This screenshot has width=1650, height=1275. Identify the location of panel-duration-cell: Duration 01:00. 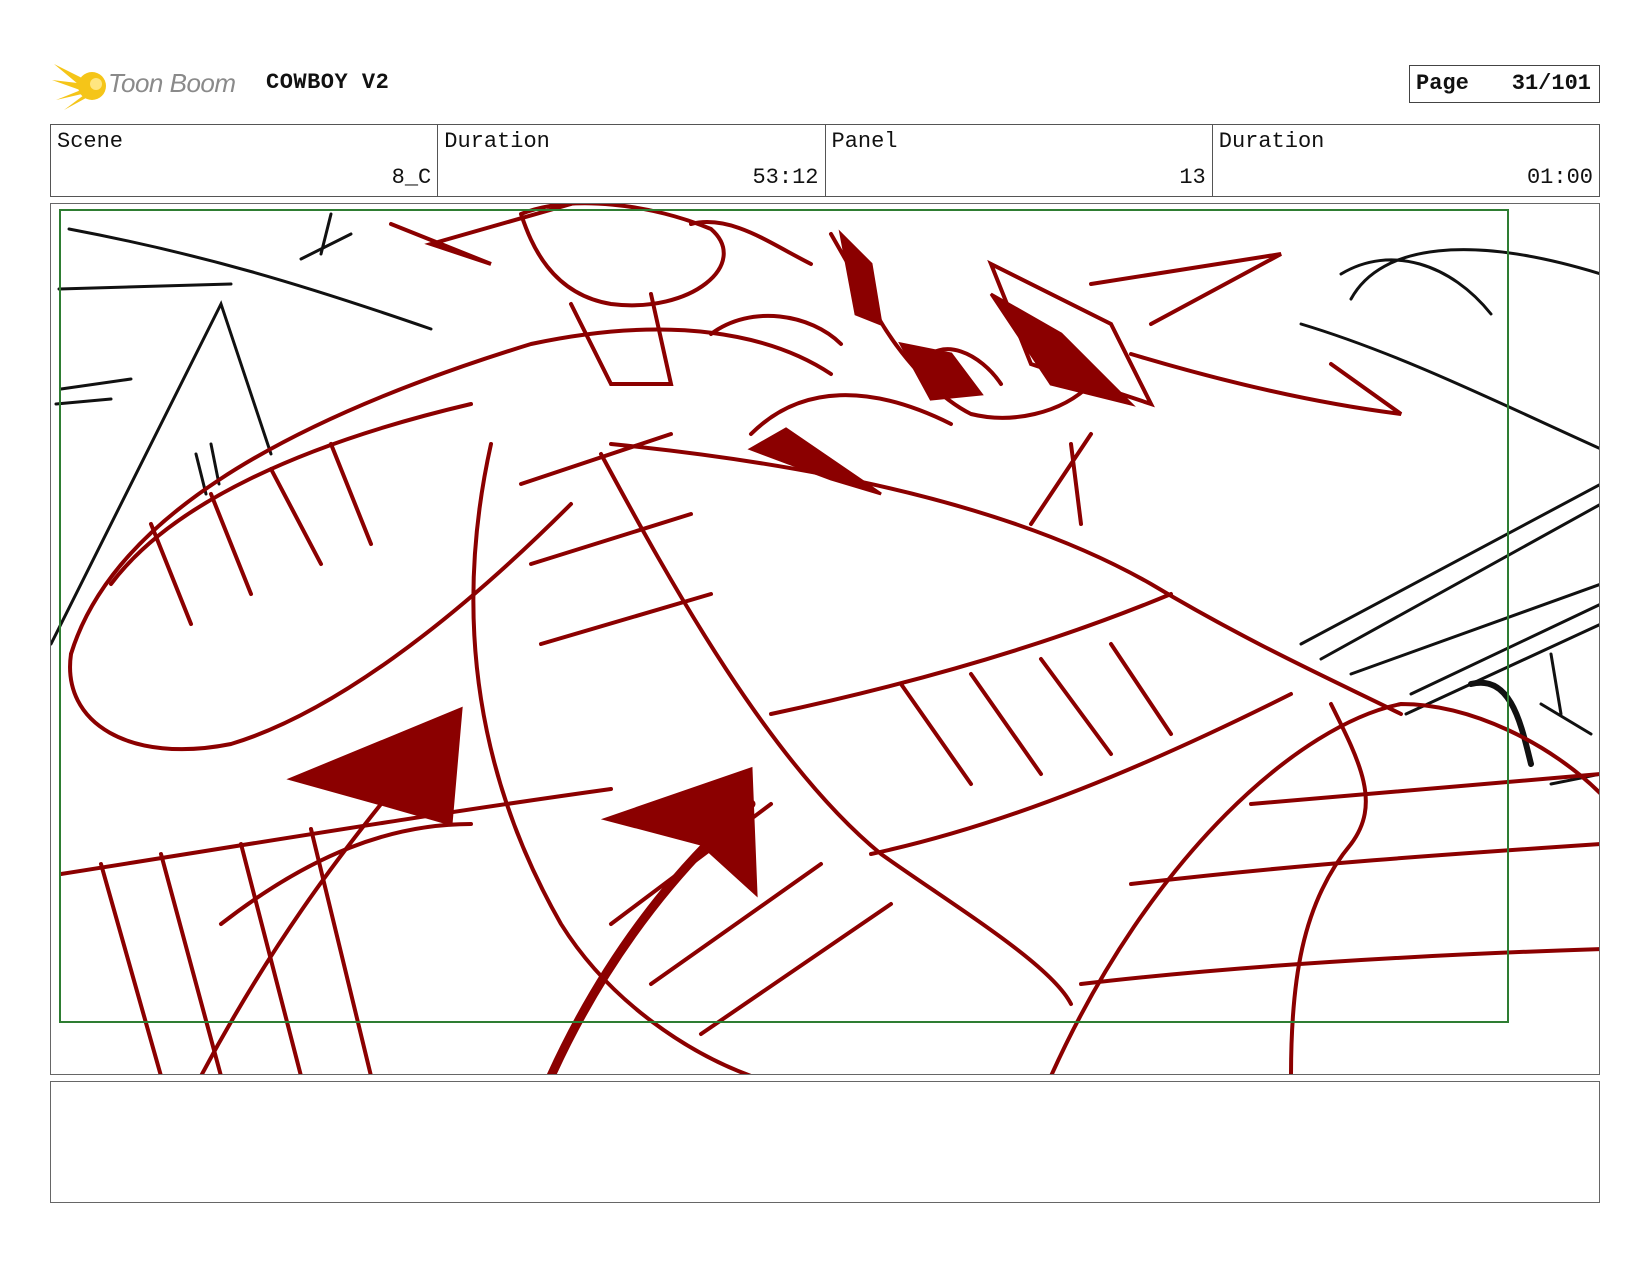
(1406, 160).